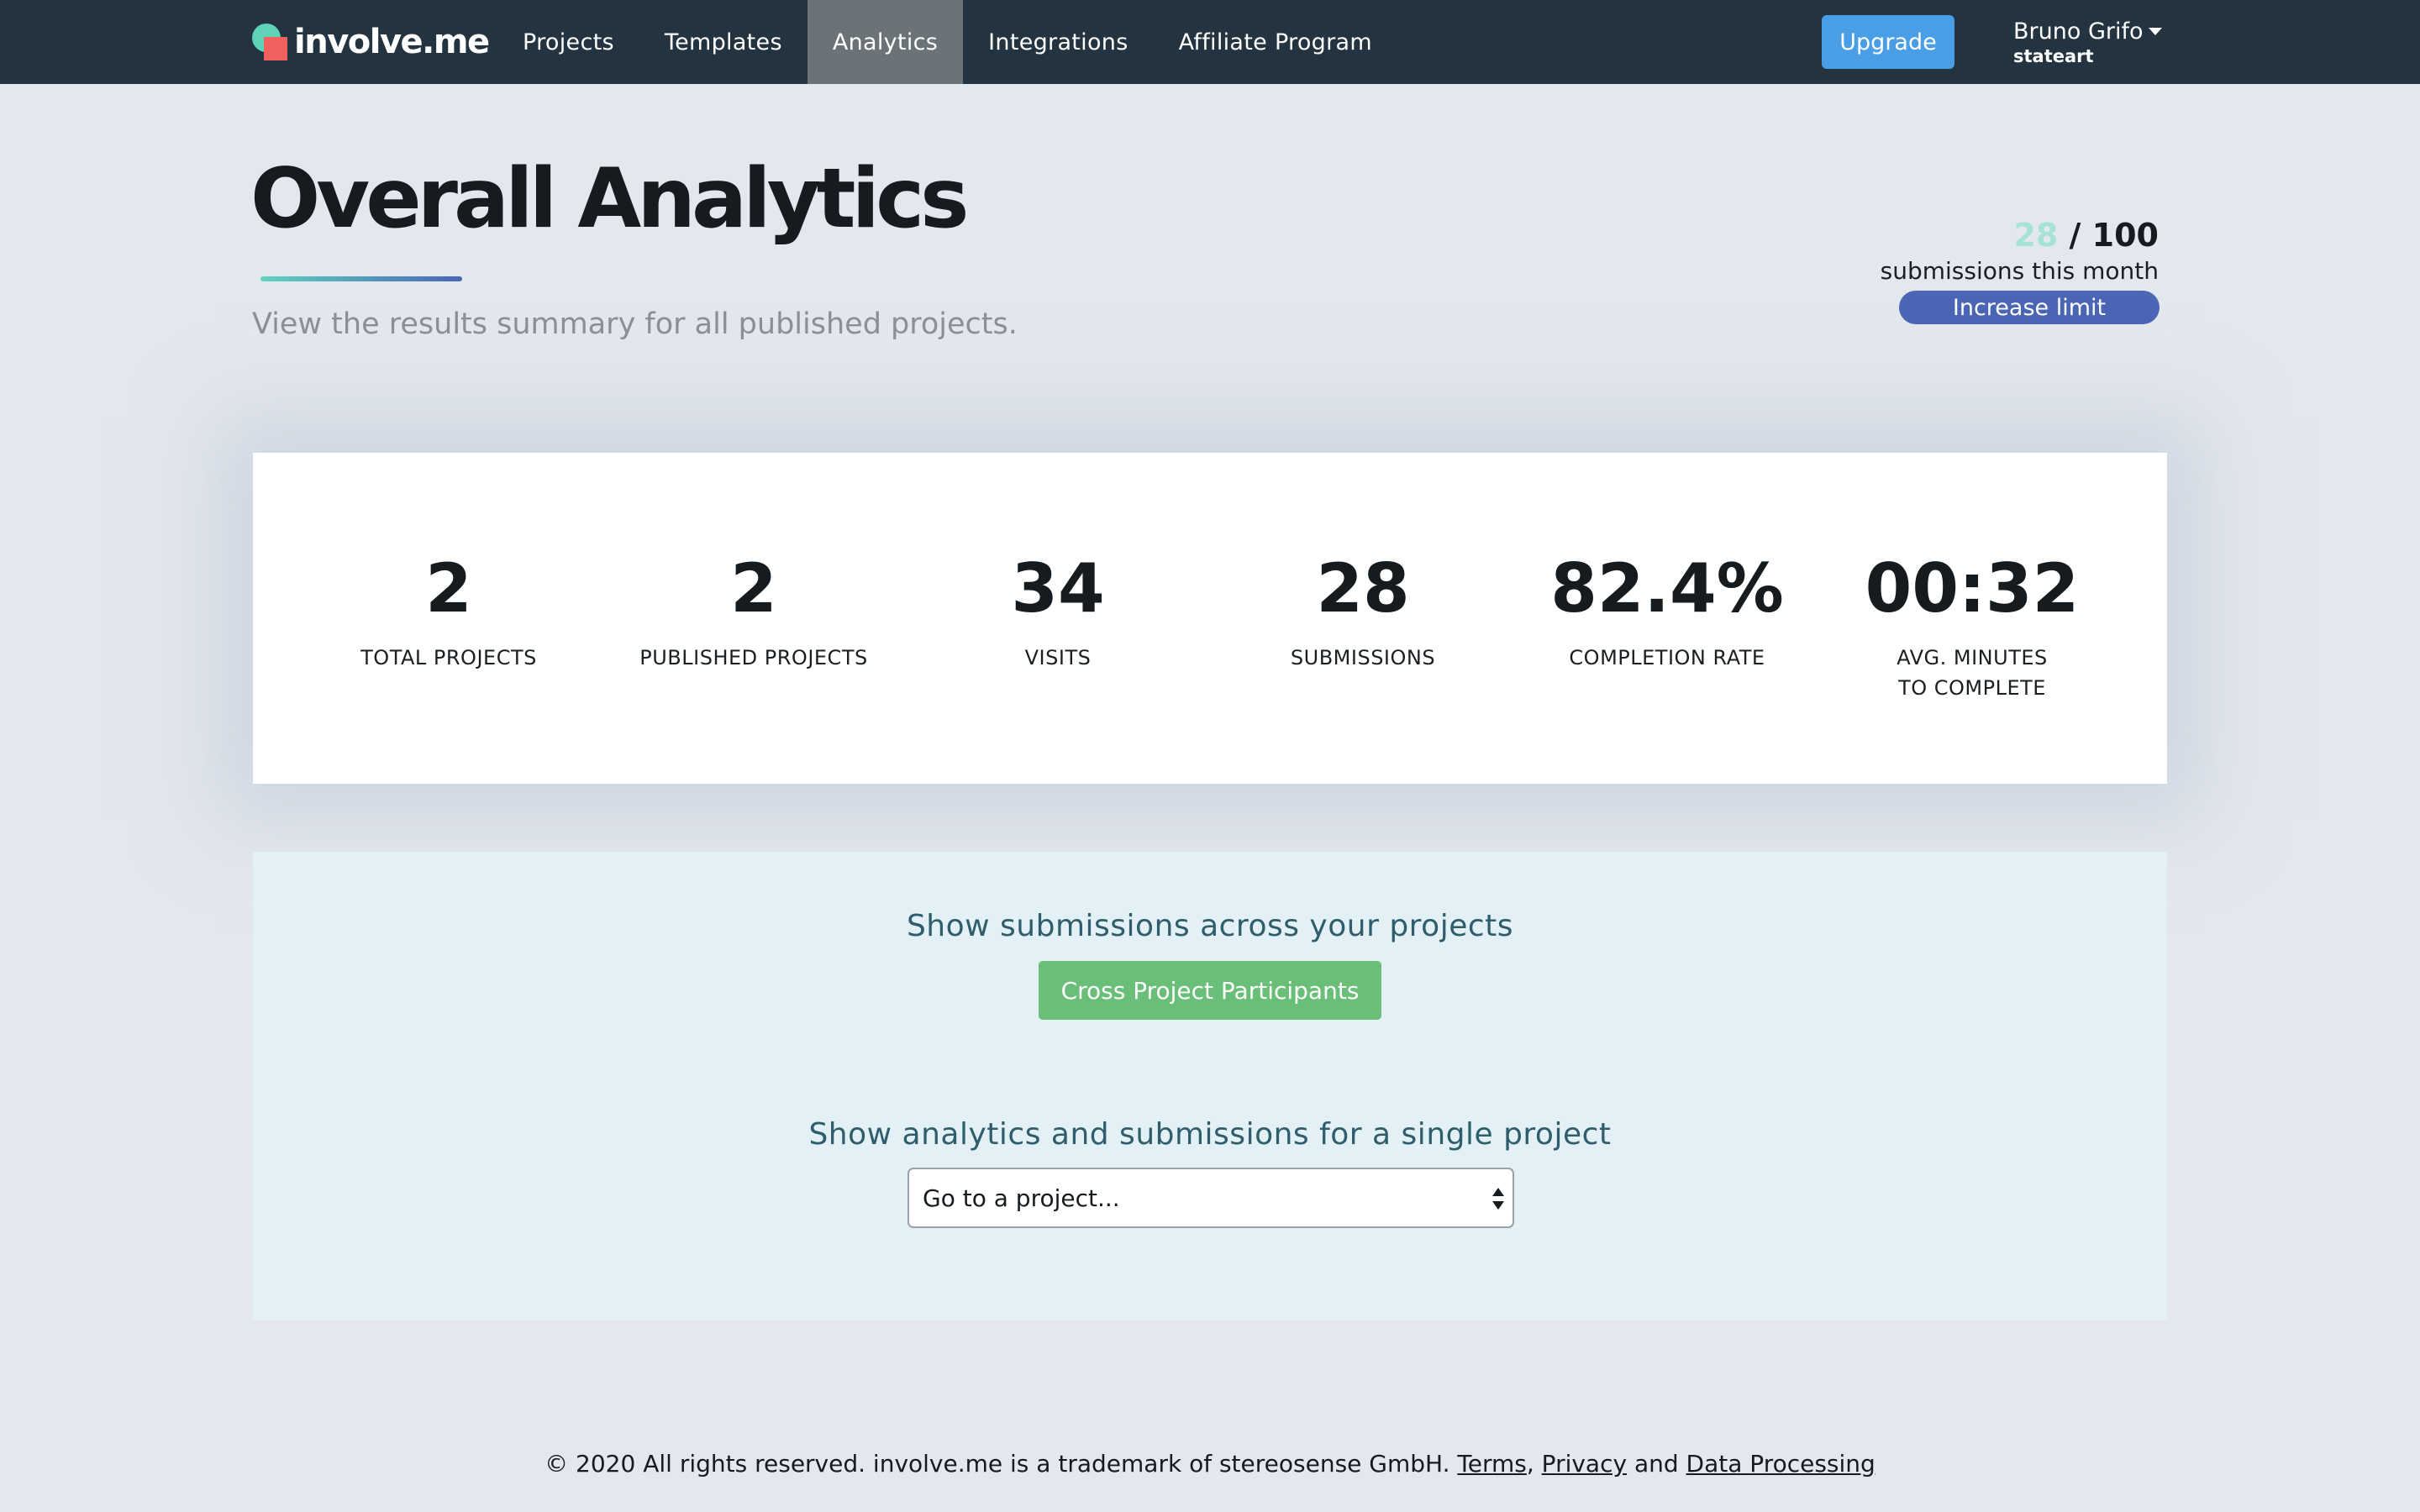  Describe the element at coordinates (1058, 588) in the screenshot. I see `stat-value: 34` at that location.